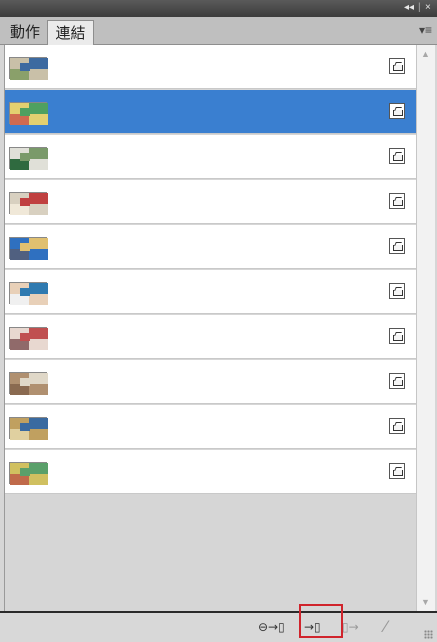 Image resolution: width=437 pixels, height=642 pixels. I want to click on scrollbar: ▲ ▼, so click(425, 328).